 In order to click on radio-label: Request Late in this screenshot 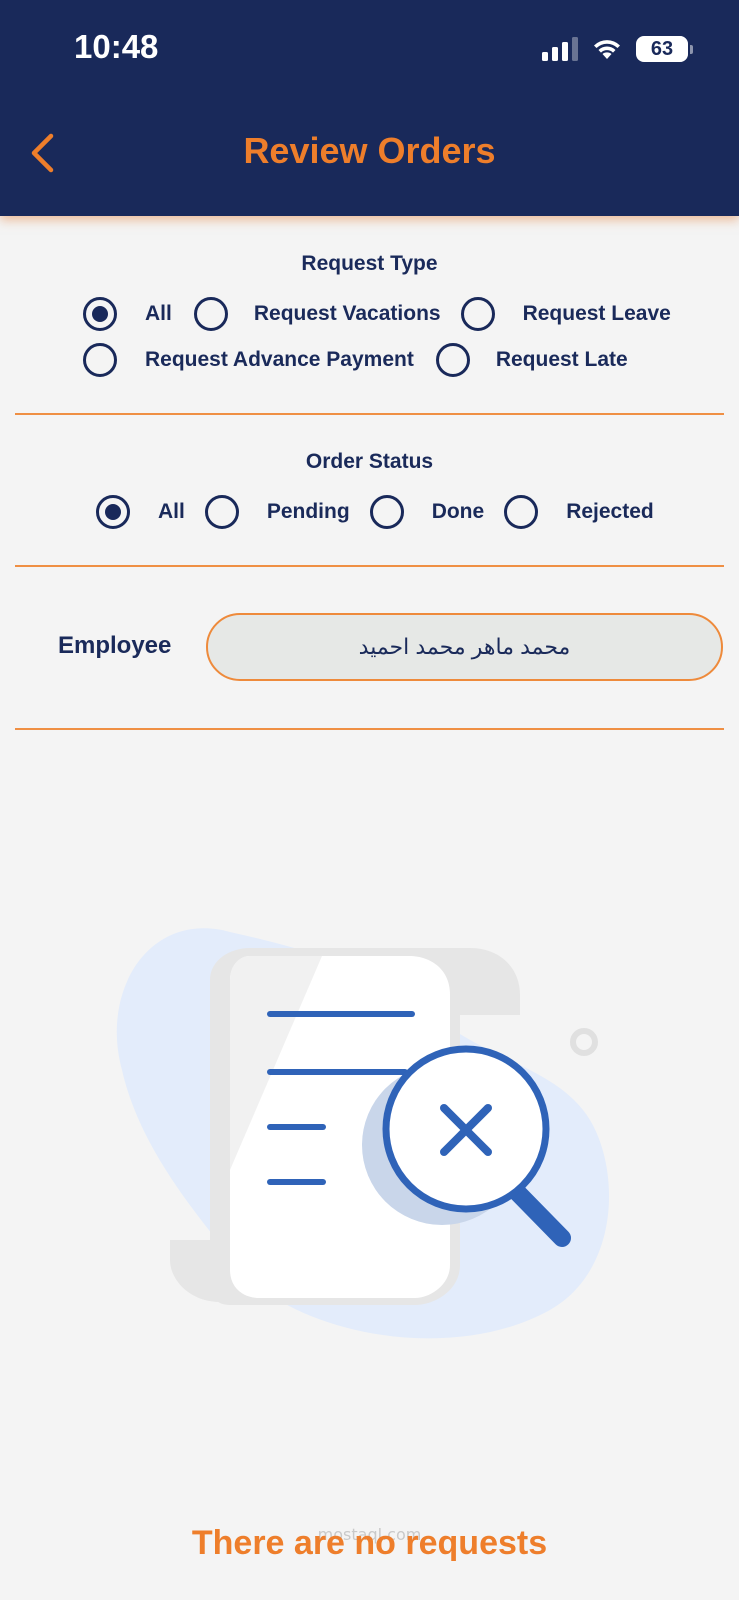, I will do `click(561, 359)`.